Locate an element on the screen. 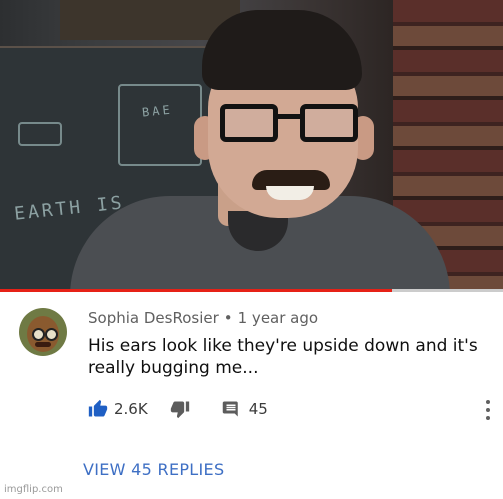  smile is located at coordinates (290, 193).